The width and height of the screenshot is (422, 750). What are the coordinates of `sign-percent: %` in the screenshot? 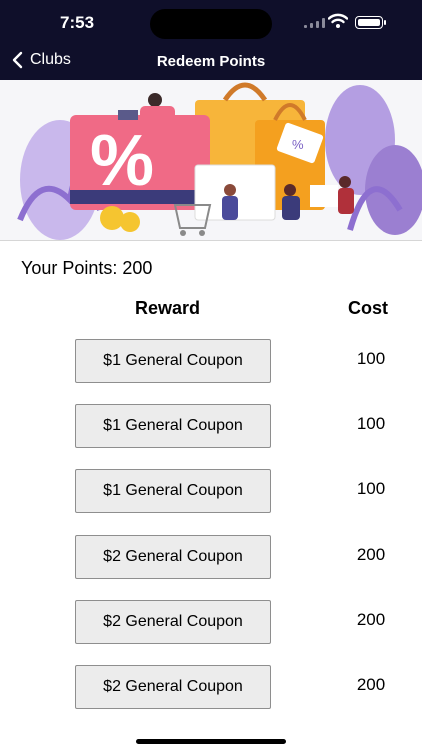 It's located at (122, 161).